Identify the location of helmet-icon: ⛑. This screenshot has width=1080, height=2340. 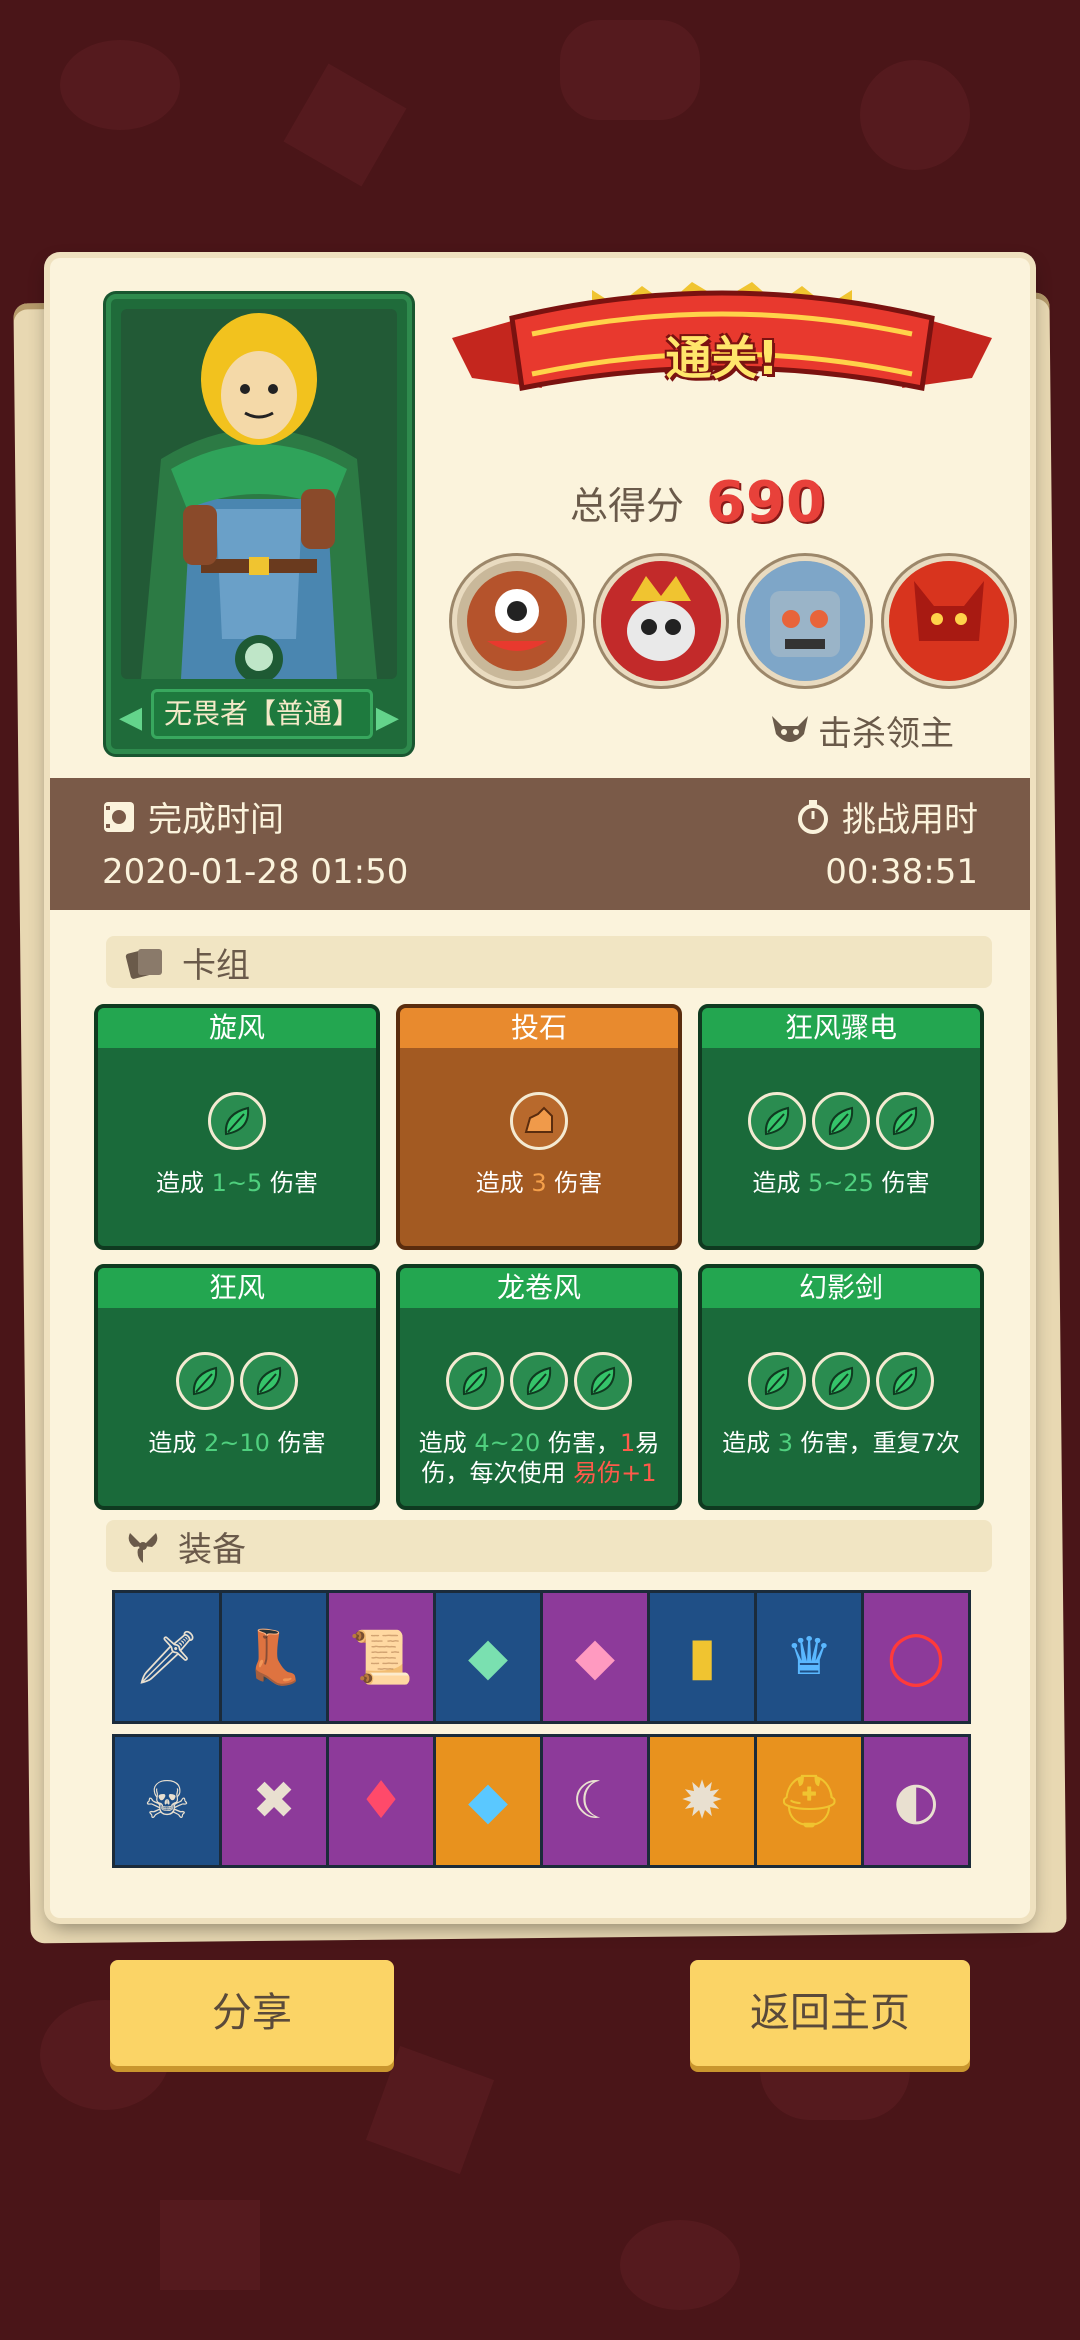
(808, 1801).